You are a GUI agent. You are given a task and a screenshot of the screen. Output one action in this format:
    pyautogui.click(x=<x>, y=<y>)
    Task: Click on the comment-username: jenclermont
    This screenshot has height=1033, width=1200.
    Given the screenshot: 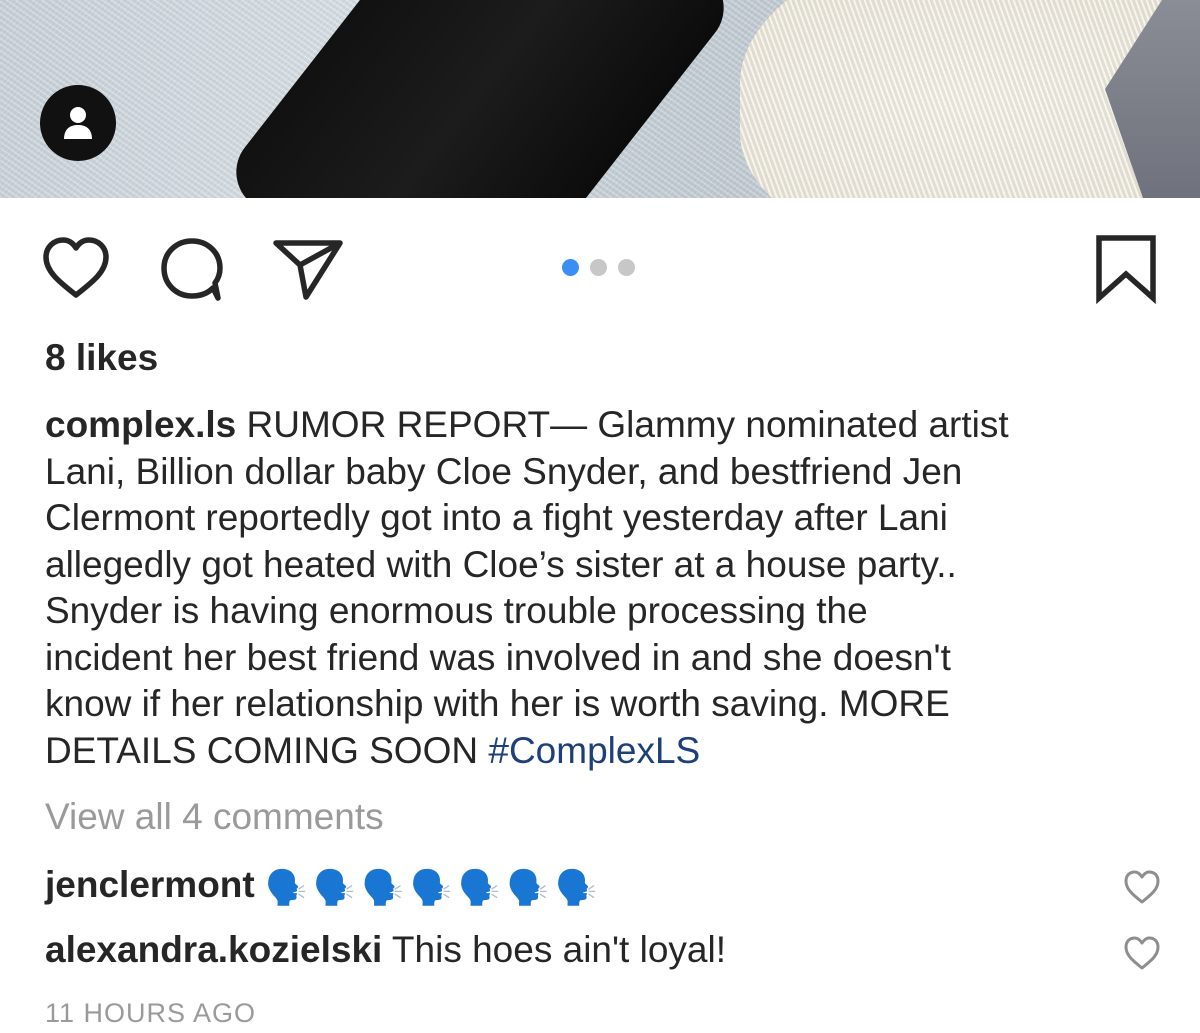 What is the action you would take?
    pyautogui.click(x=150, y=884)
    